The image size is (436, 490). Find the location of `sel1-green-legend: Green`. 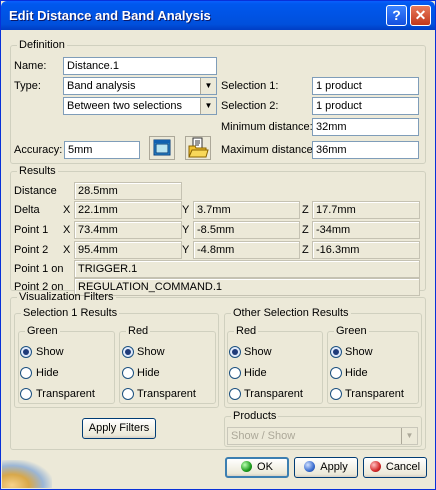

sel1-green-legend: Green is located at coordinates (42, 331).